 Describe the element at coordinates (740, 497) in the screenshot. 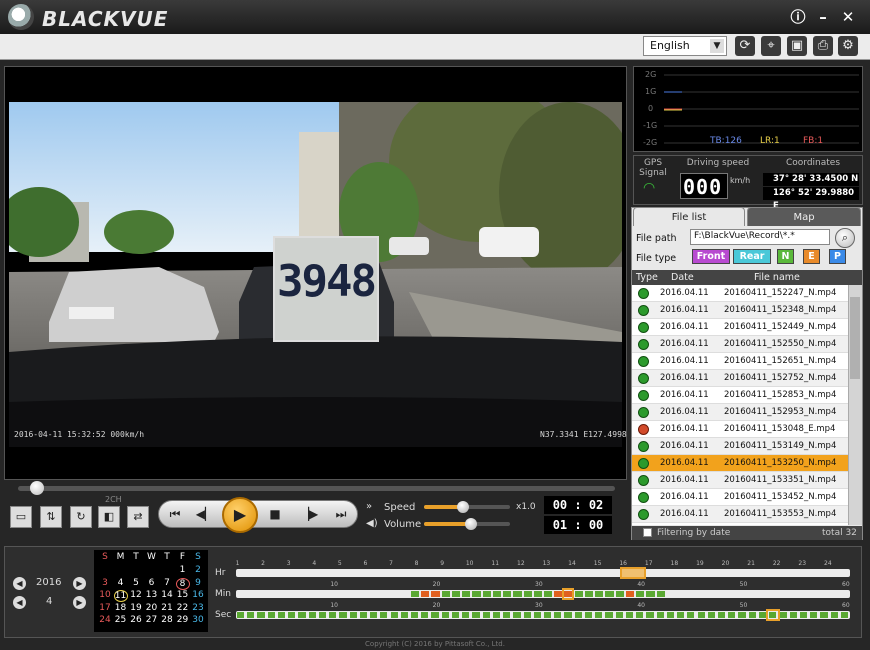

I see `file-list-row: 2016.04.11 20160411_153452_N.mp4` at that location.